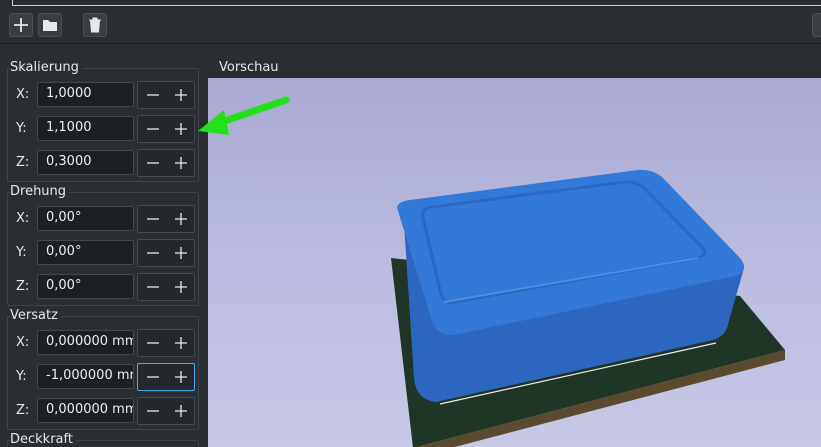  I want to click on rotation-row-z: Z: 0,00°, so click(100, 287).